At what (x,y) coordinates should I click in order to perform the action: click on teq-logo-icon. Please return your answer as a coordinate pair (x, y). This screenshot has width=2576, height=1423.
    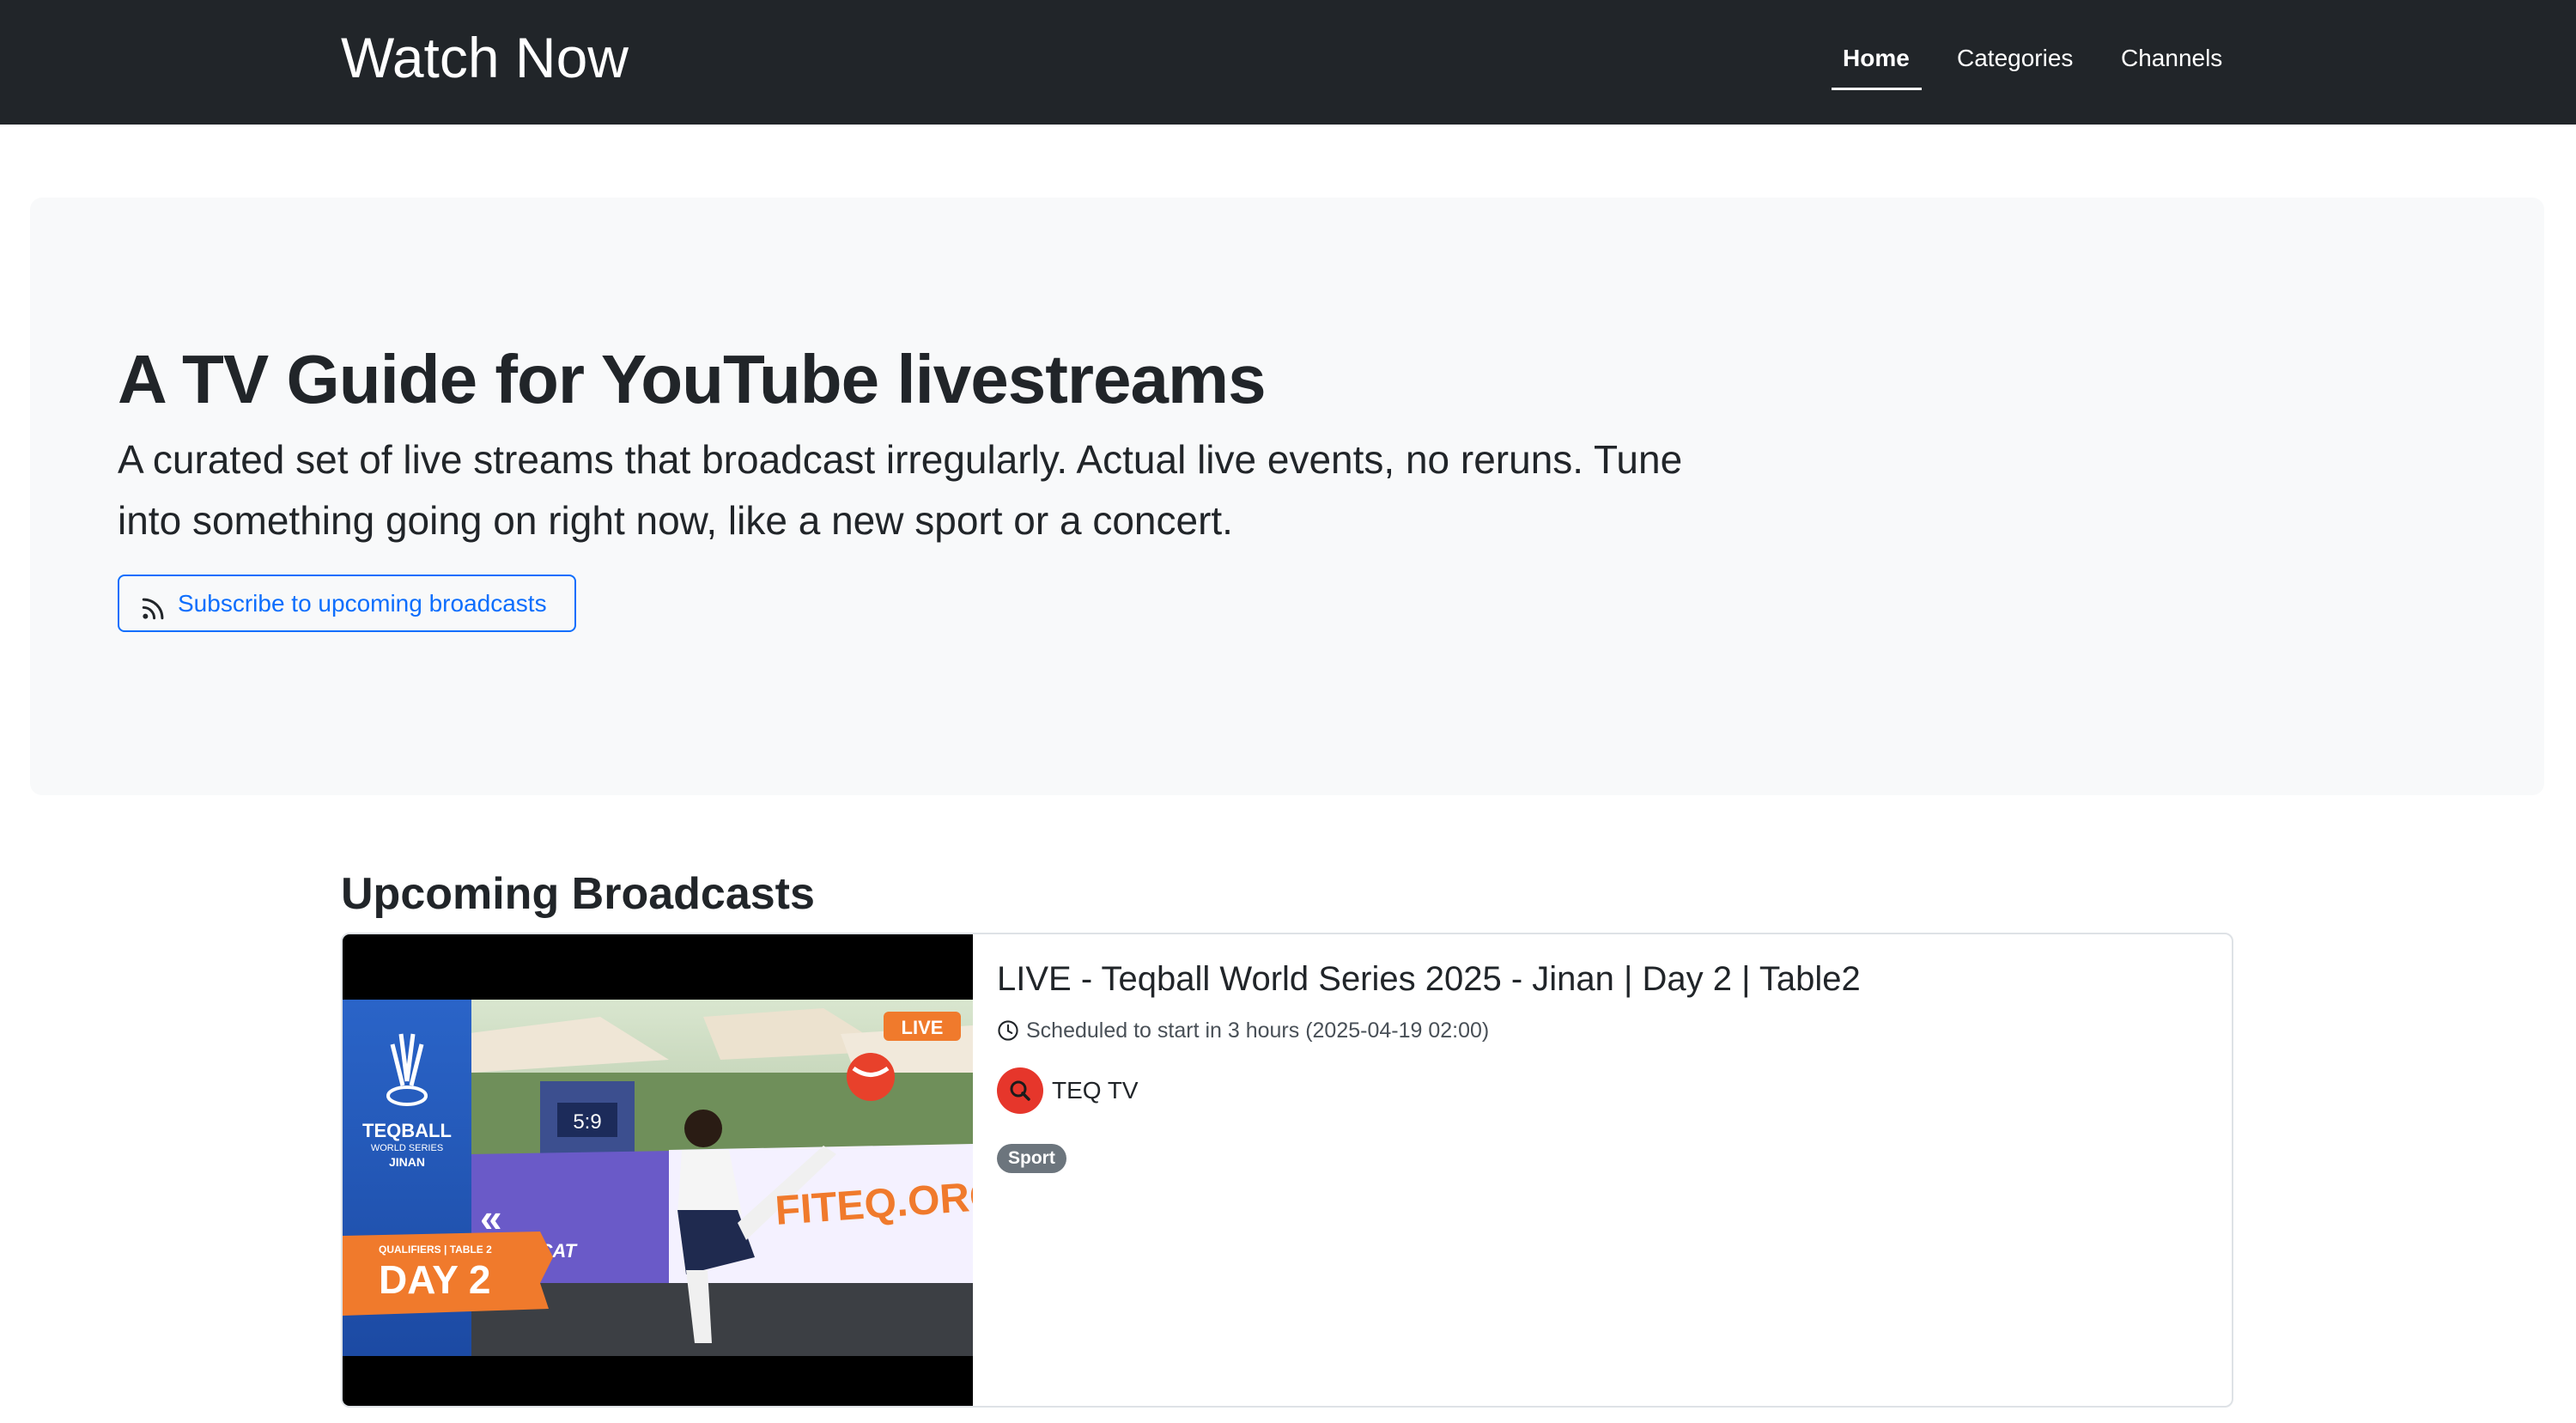
    Looking at the image, I should click on (1020, 1090).